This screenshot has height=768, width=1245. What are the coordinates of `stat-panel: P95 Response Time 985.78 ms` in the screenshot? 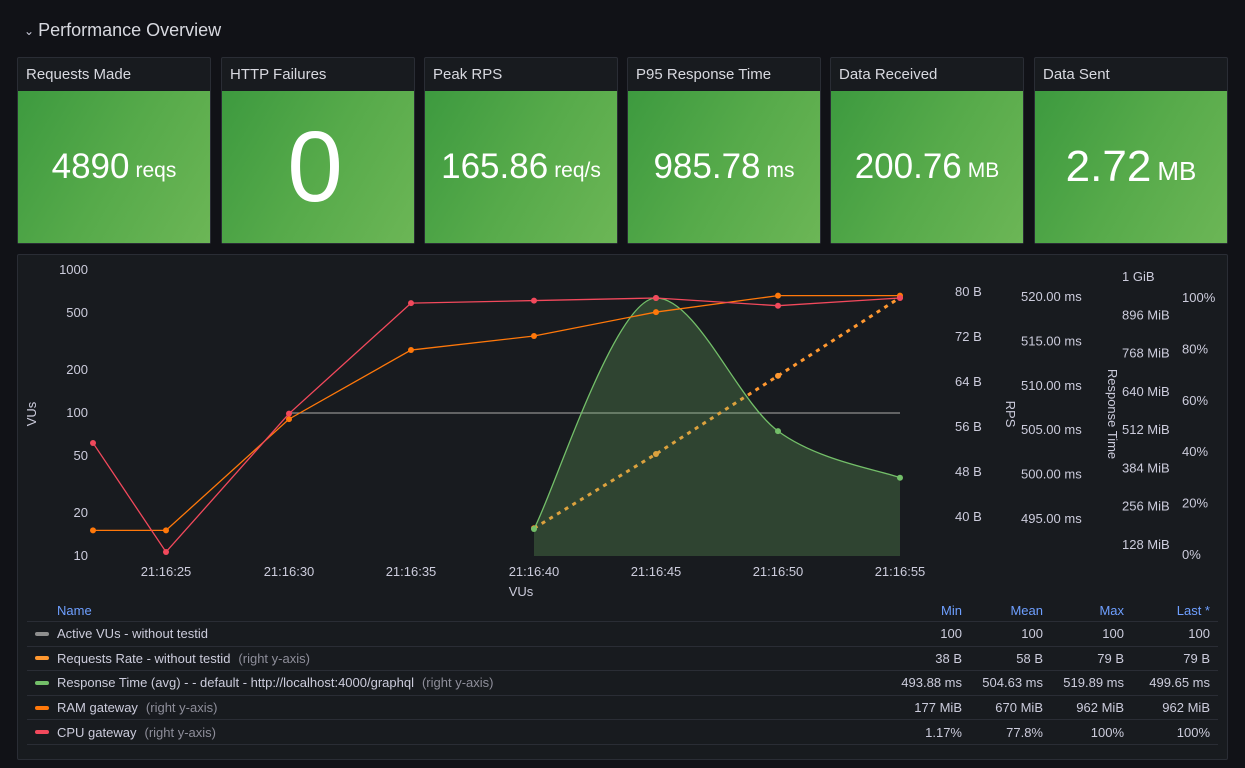 It's located at (724, 150).